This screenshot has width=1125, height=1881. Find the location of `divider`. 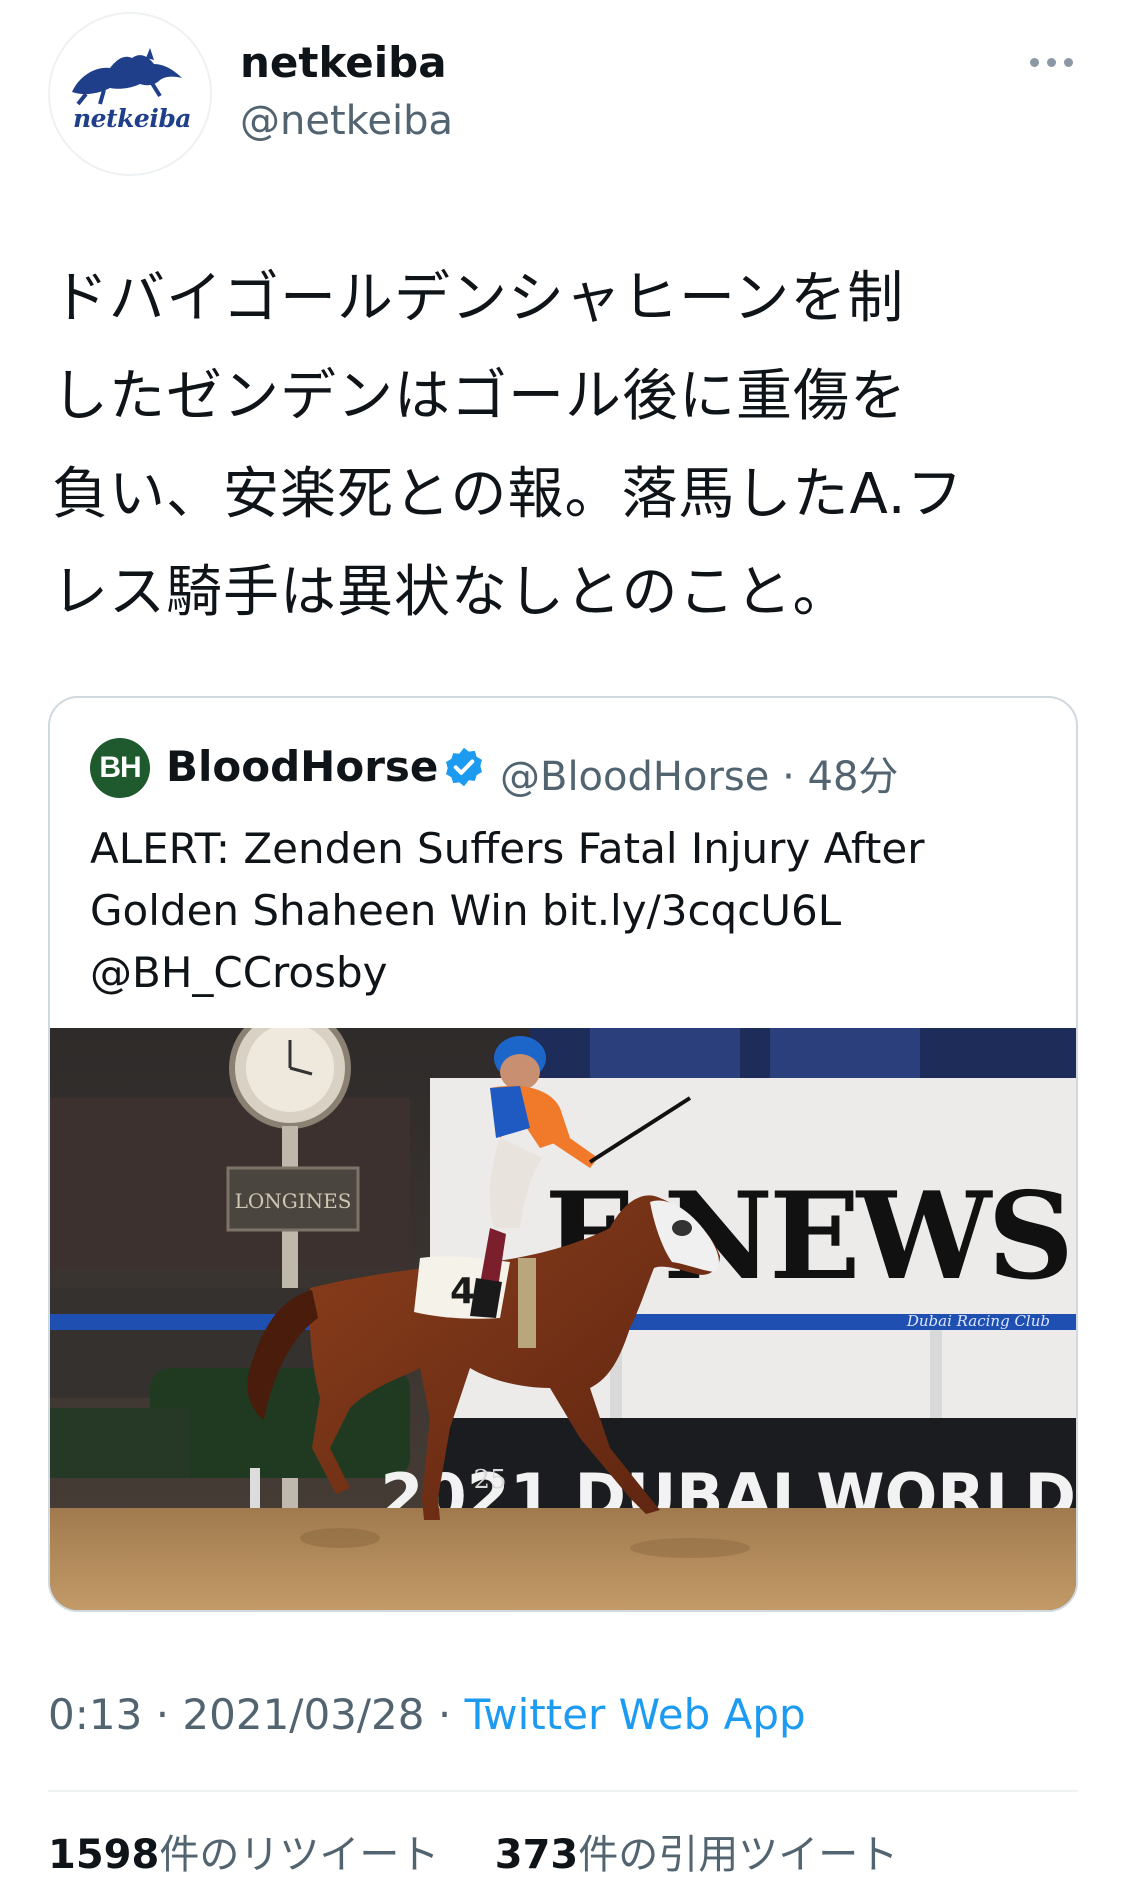

divider is located at coordinates (563, 1791).